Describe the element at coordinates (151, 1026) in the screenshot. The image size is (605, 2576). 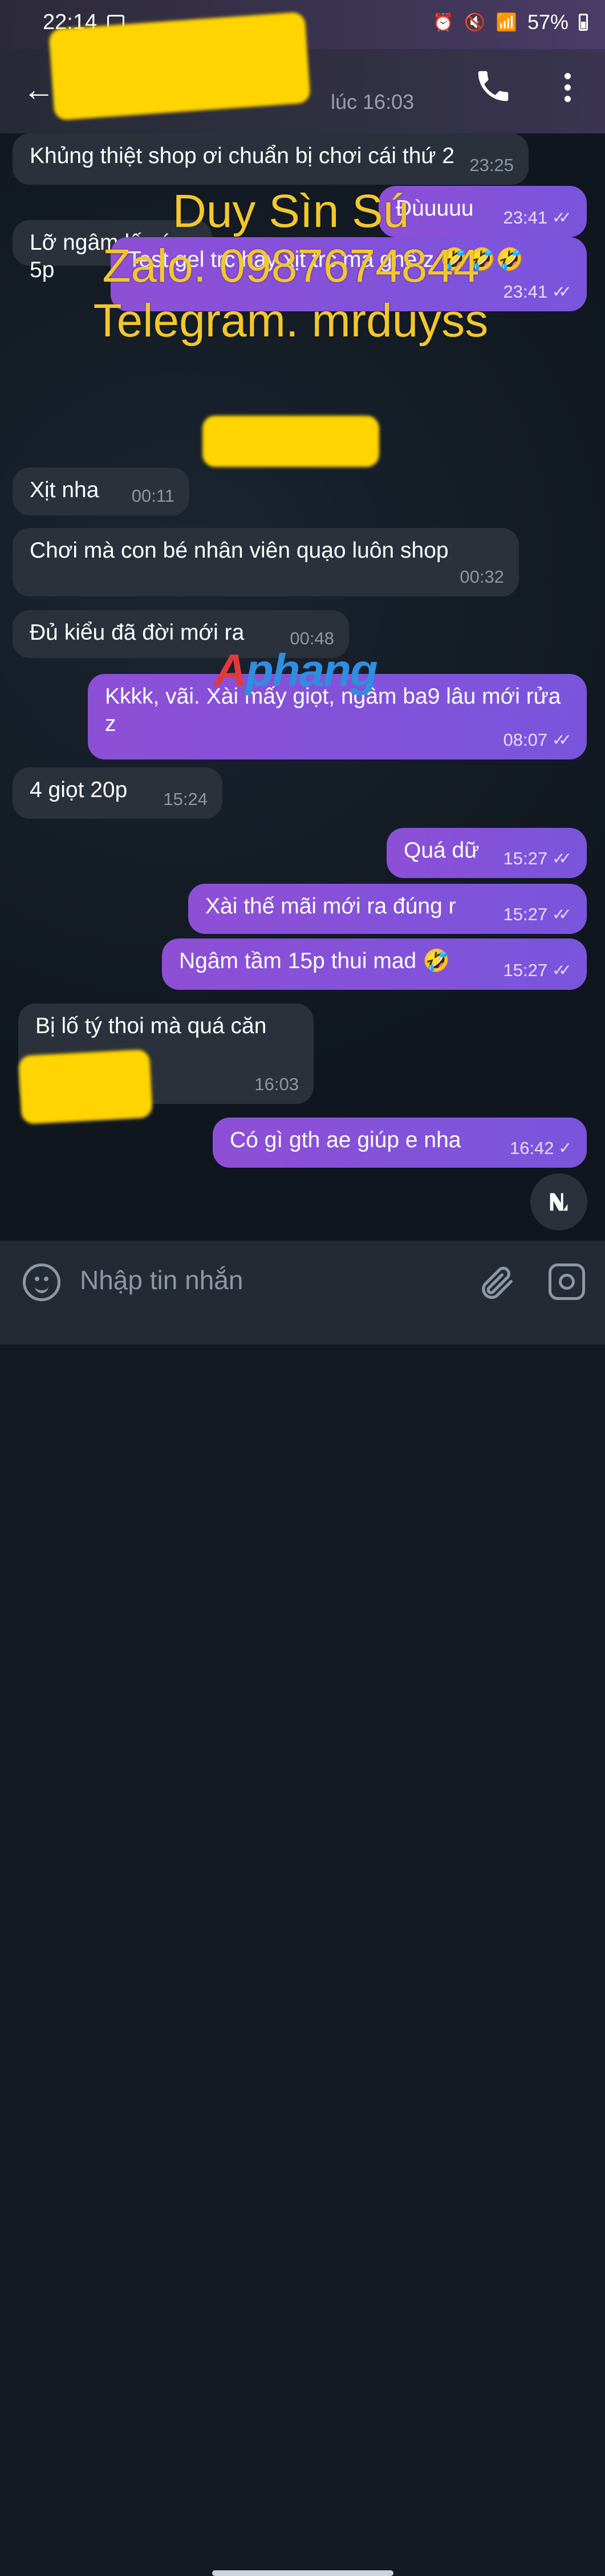
I see `message-text: Bị lố tý thoi mà quá căn` at that location.